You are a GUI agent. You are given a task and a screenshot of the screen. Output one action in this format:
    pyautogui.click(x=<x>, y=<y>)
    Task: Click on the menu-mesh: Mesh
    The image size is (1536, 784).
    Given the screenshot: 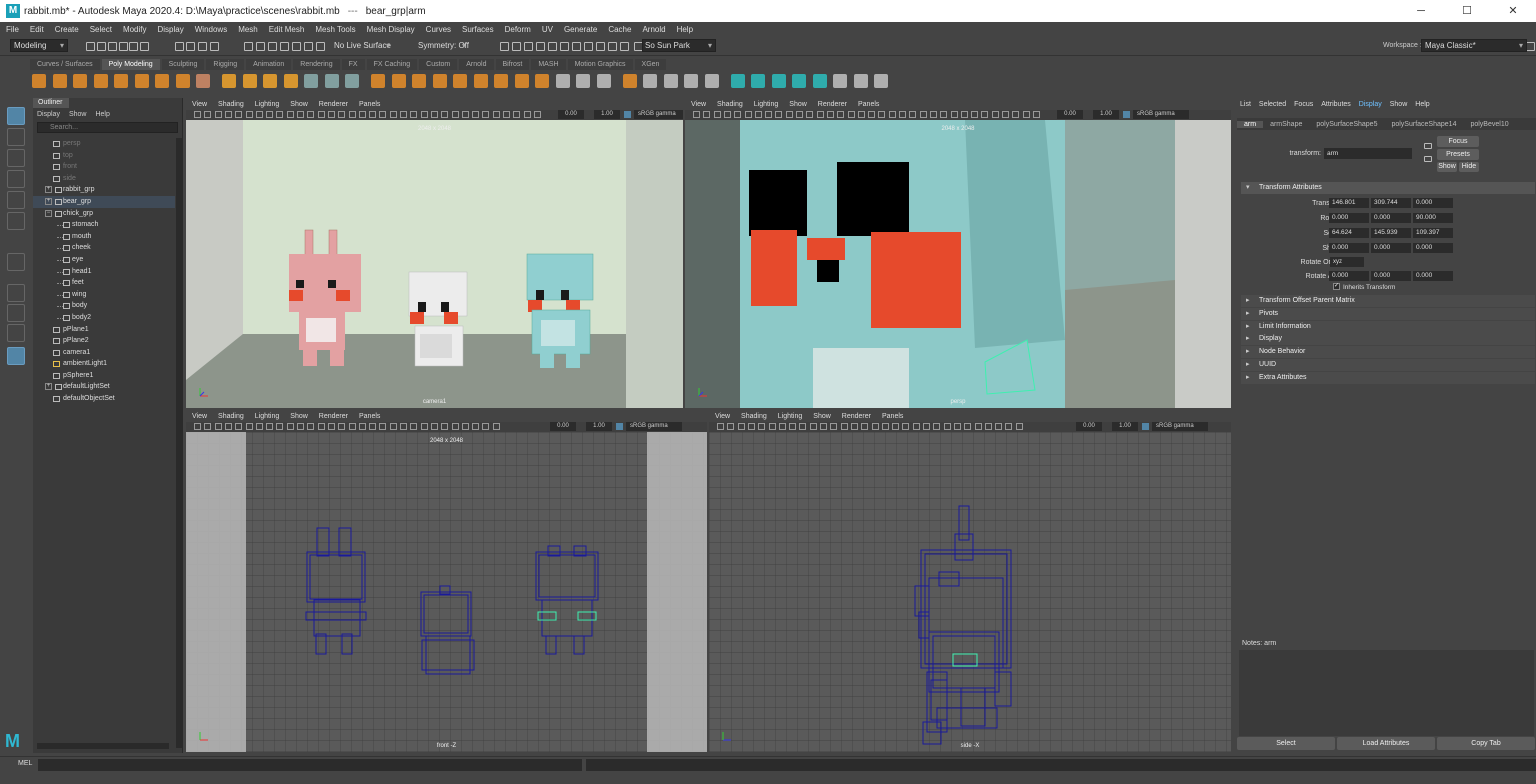 What is the action you would take?
    pyautogui.click(x=248, y=29)
    